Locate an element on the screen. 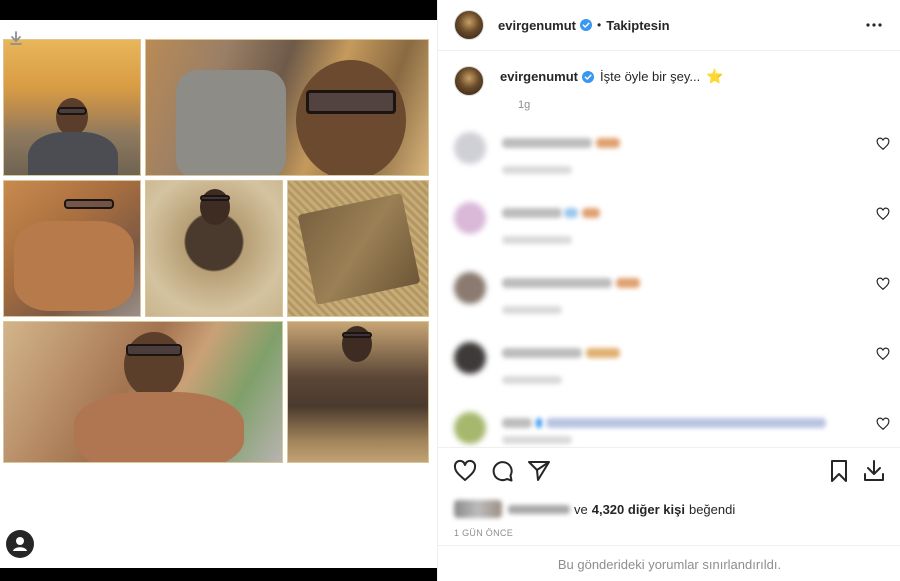 Image resolution: width=900 pixels, height=581 pixels. media-bottom-bar is located at coordinates (218, 574).